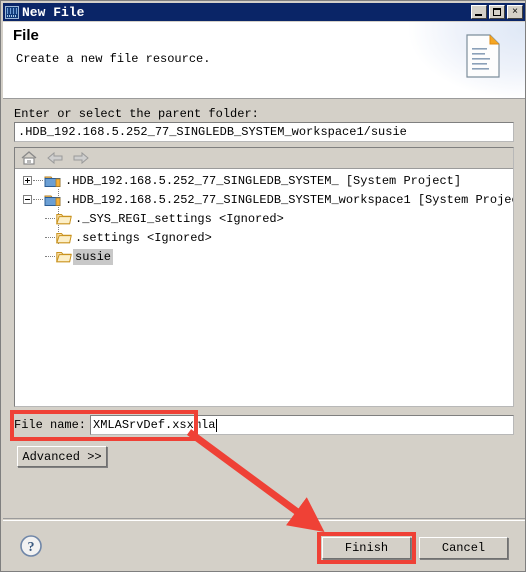 The width and height of the screenshot is (526, 572). I want to click on new-file-document-icon, so click(483, 56).